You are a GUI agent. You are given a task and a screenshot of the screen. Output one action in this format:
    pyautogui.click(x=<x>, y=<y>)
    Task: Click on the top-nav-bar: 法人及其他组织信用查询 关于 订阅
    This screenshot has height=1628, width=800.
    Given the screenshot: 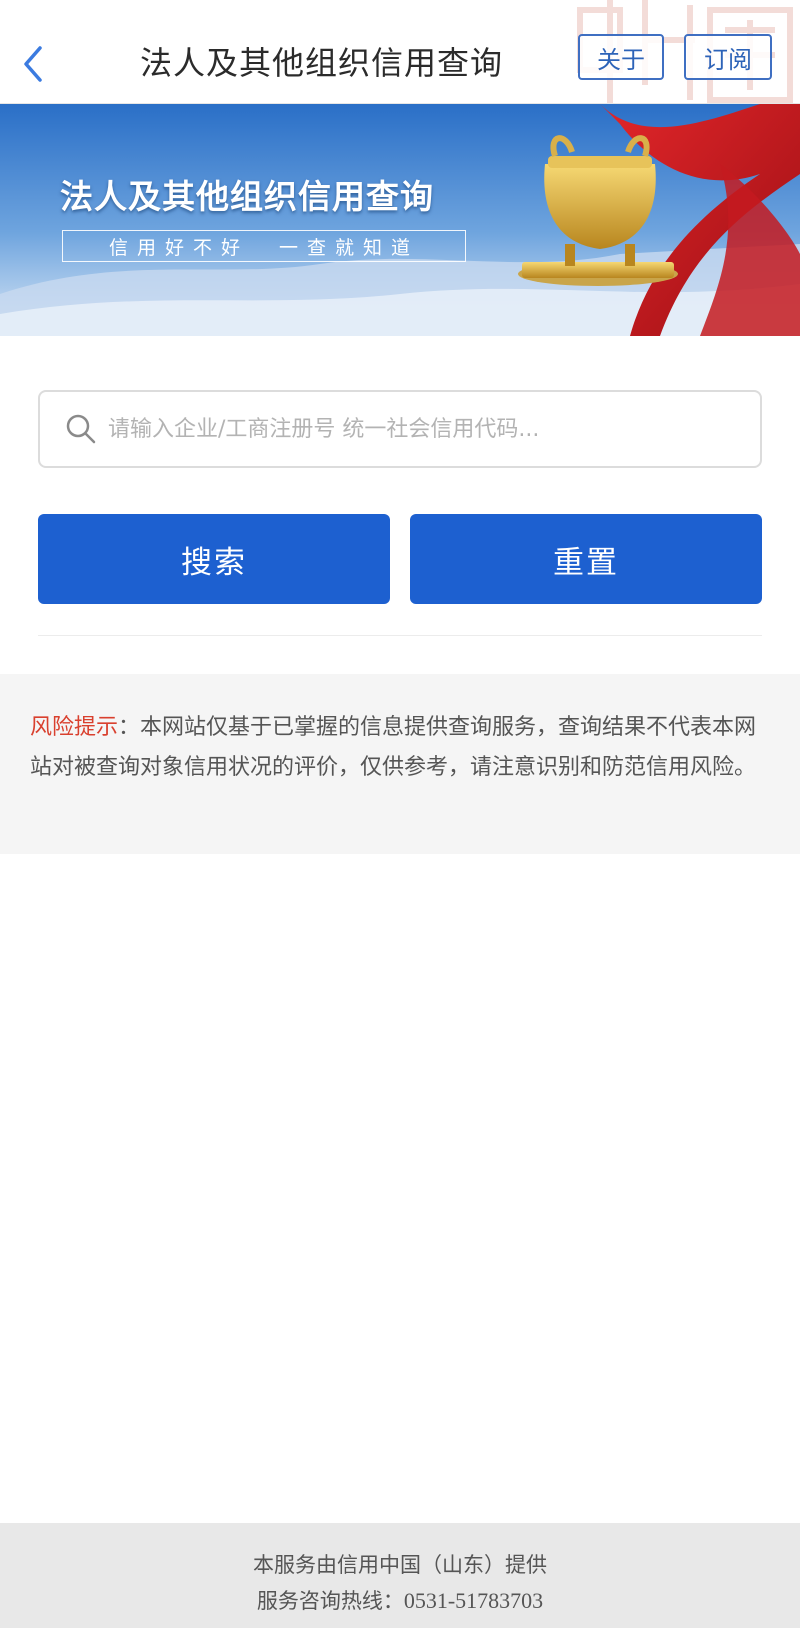 What is the action you would take?
    pyautogui.click(x=400, y=52)
    